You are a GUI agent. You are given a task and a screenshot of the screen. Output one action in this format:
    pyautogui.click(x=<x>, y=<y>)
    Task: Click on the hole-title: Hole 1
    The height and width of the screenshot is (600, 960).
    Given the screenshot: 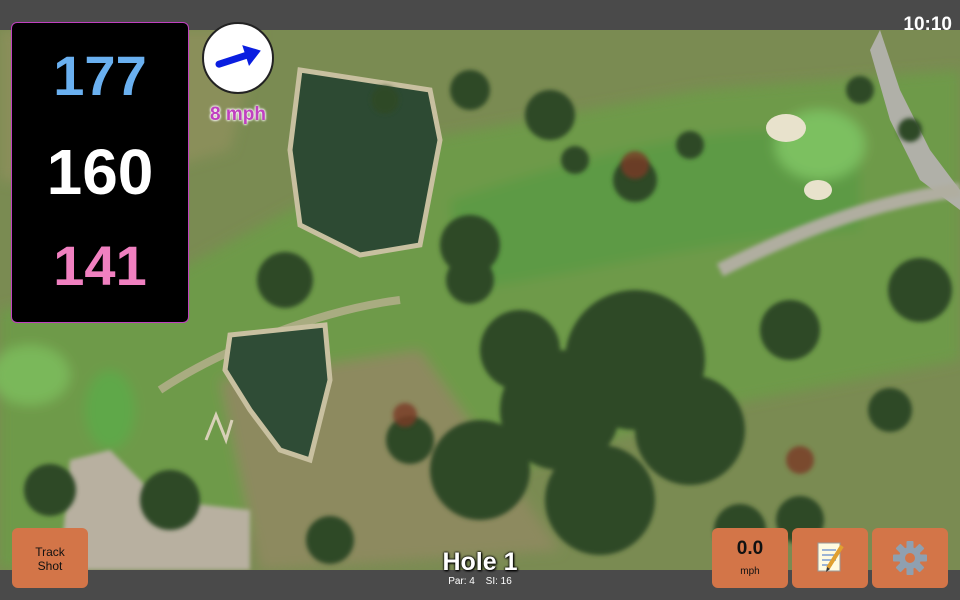 What is the action you would take?
    pyautogui.click(x=480, y=562)
    